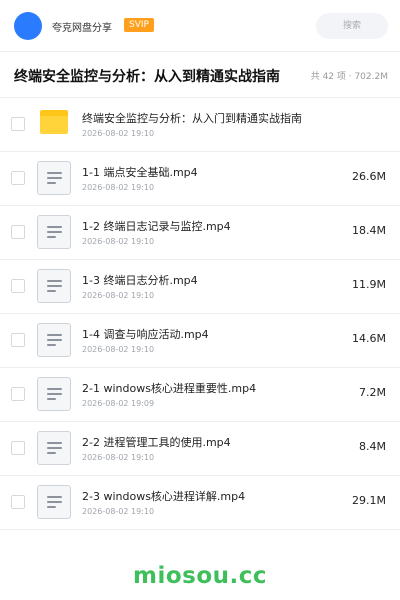 Image resolution: width=400 pixels, height=600 pixels. What do you see at coordinates (349, 77) in the screenshot?
I see `item-summary: 共 42 项 · 702.2M` at bounding box center [349, 77].